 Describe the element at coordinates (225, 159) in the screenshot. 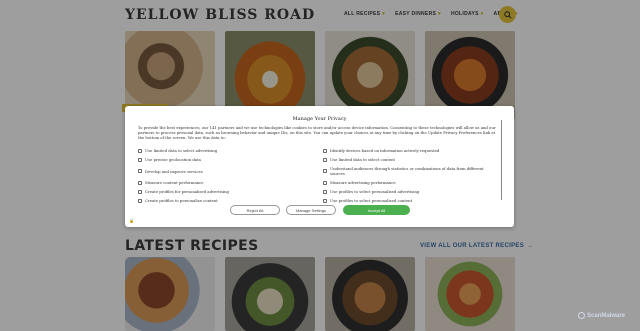

I see `purpose-item: Use precise geolocation data` at that location.